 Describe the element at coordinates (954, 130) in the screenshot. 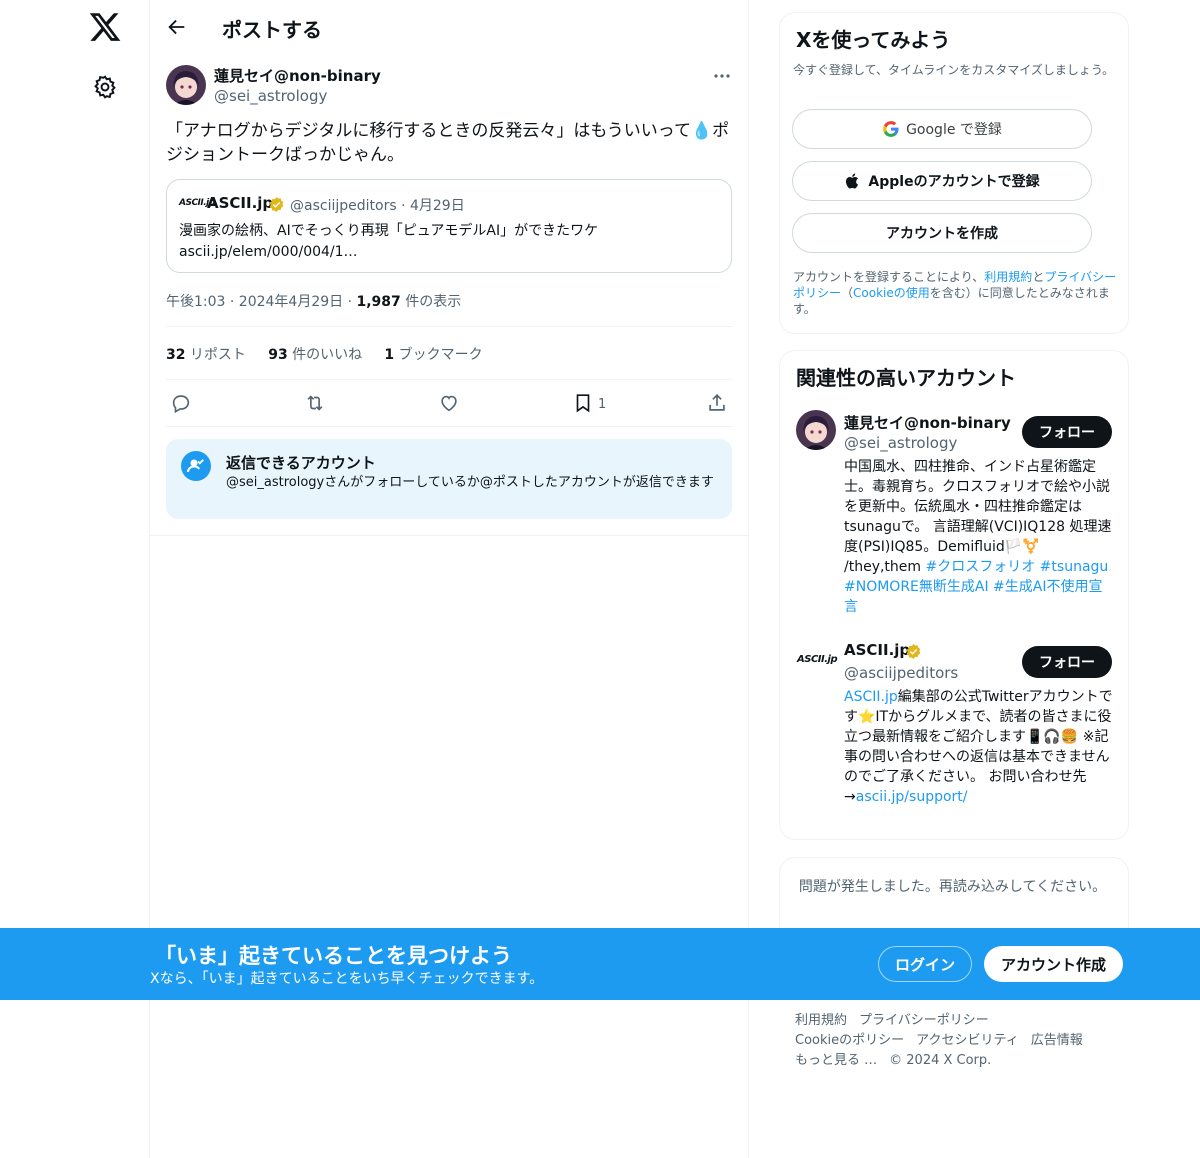

I see `google-signup-label: Google で登録` at that location.